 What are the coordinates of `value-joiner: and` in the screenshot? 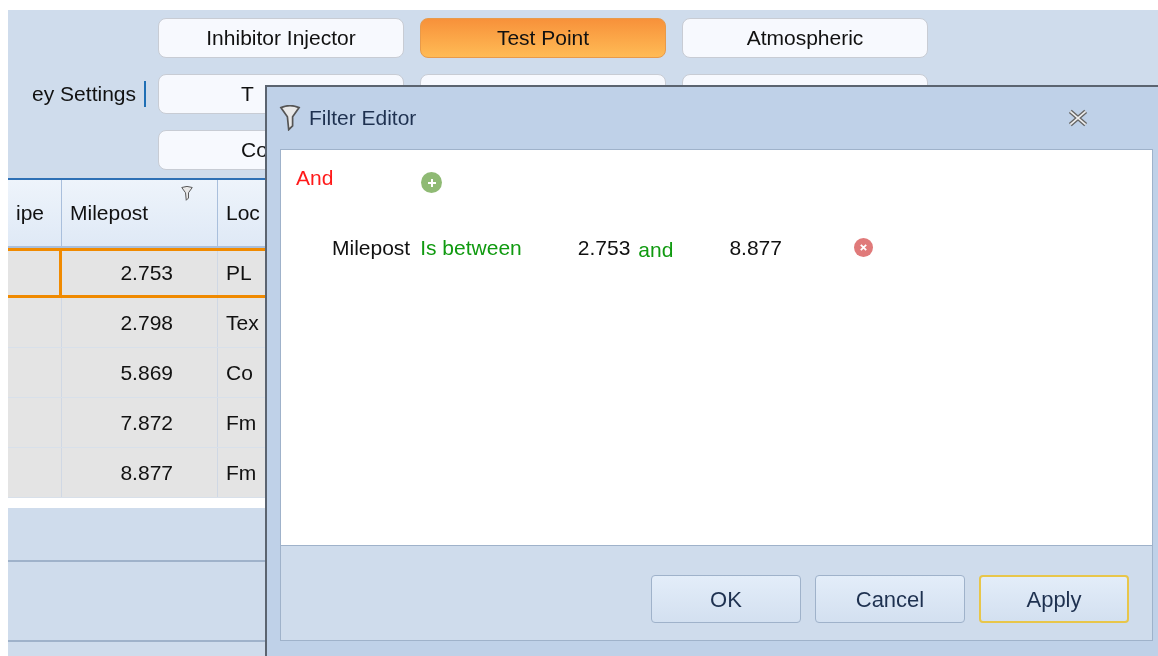 It's located at (656, 249).